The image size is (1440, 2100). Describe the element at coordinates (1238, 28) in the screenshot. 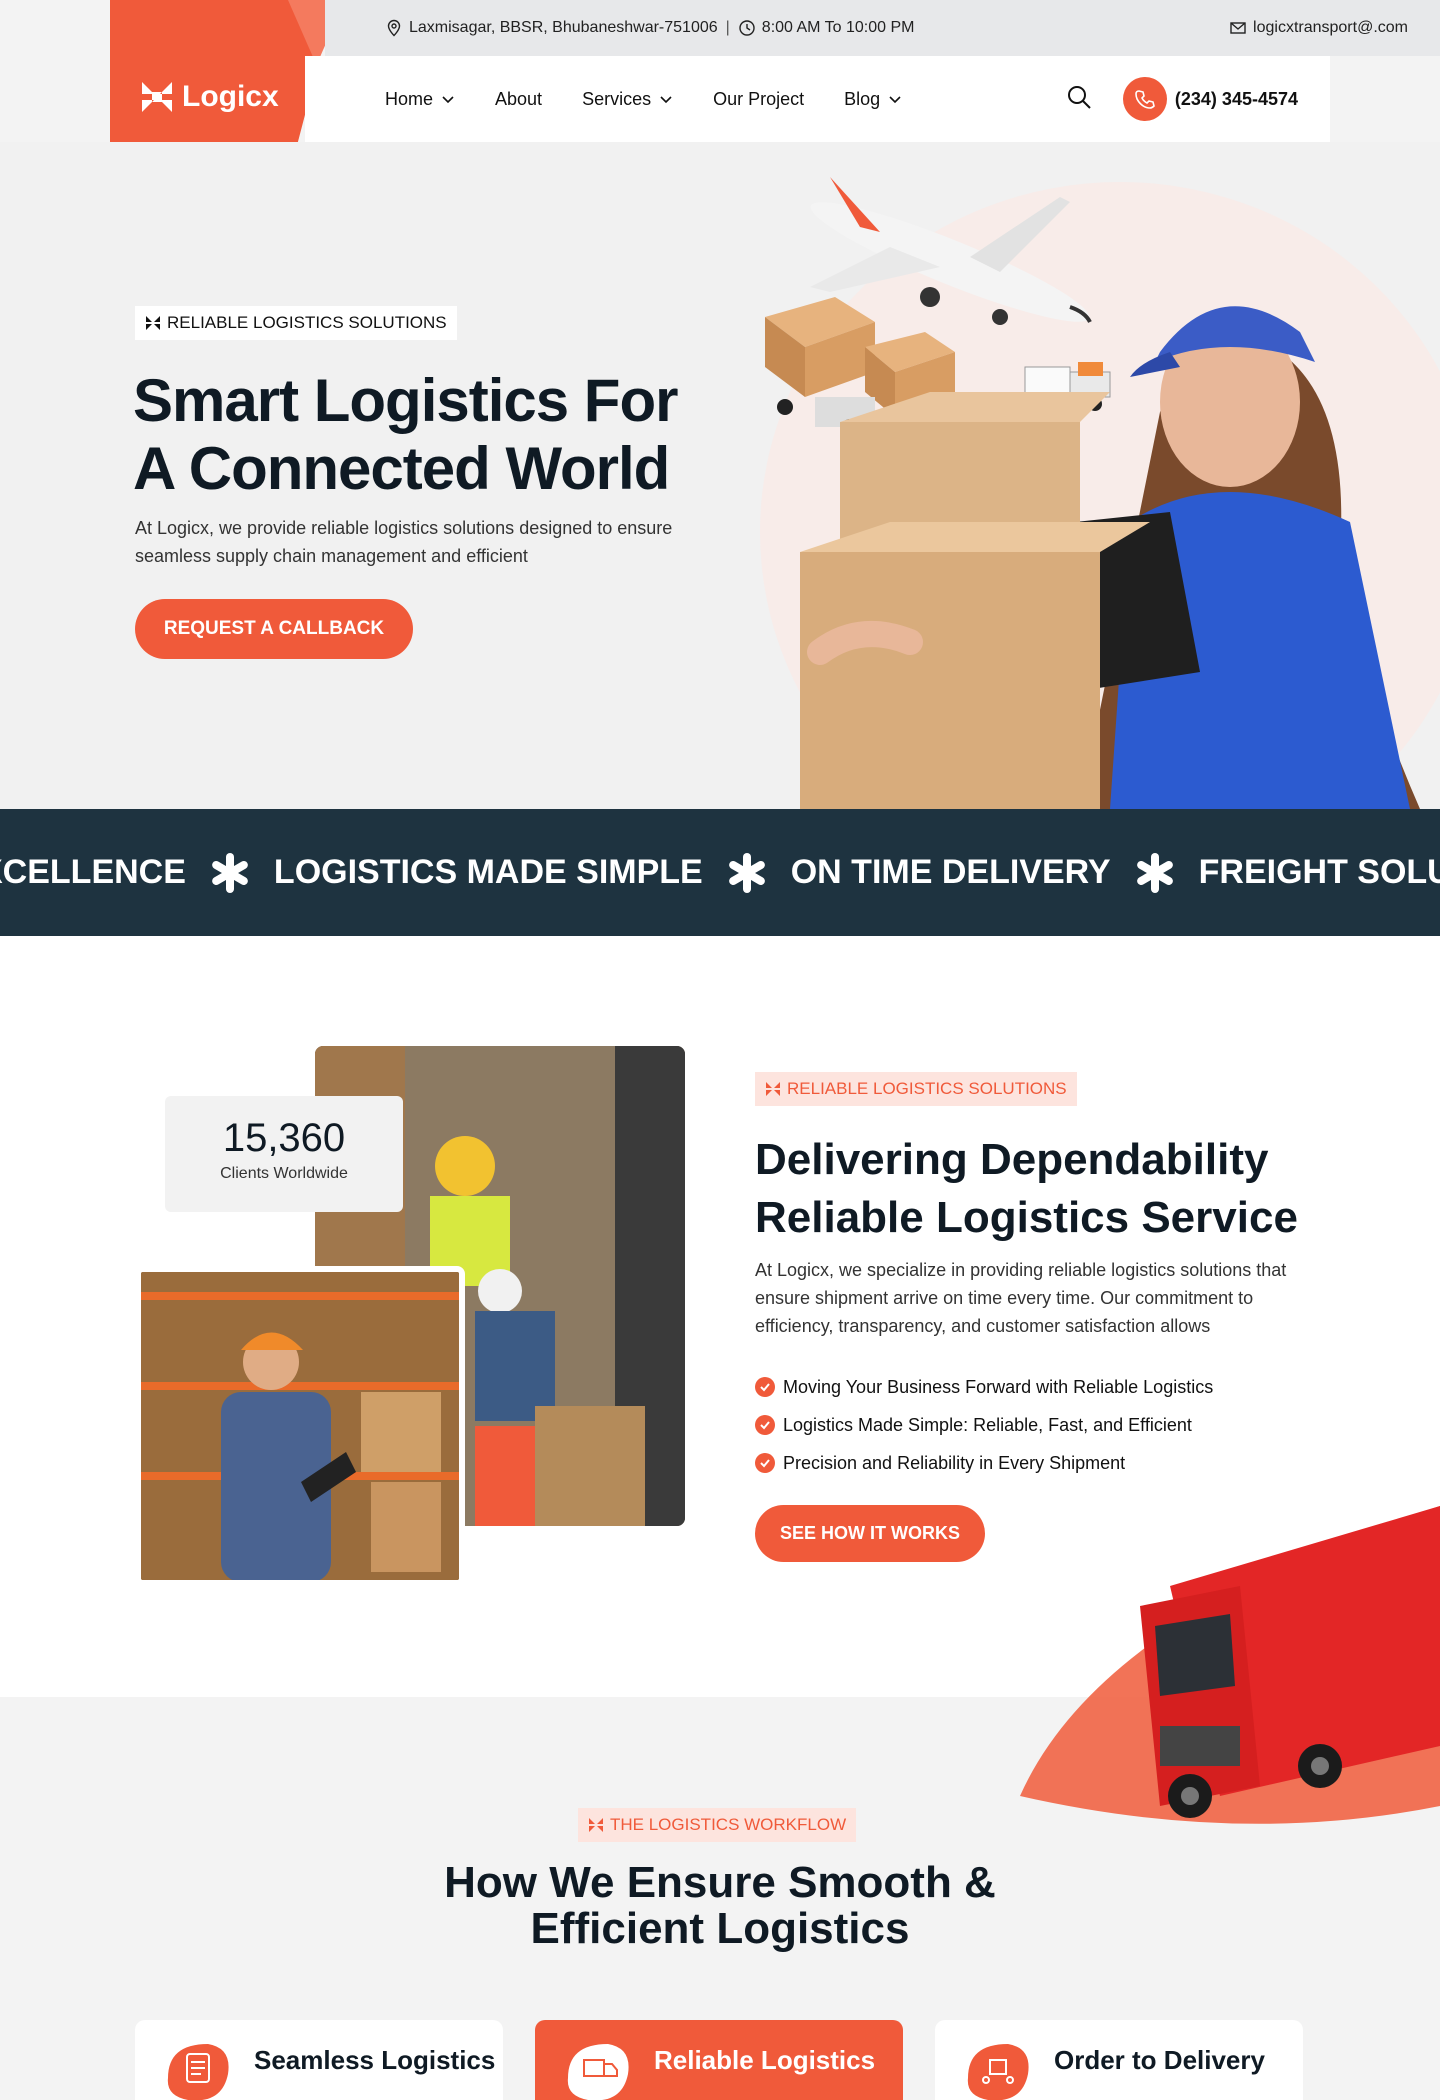

I see `mail-icon` at that location.